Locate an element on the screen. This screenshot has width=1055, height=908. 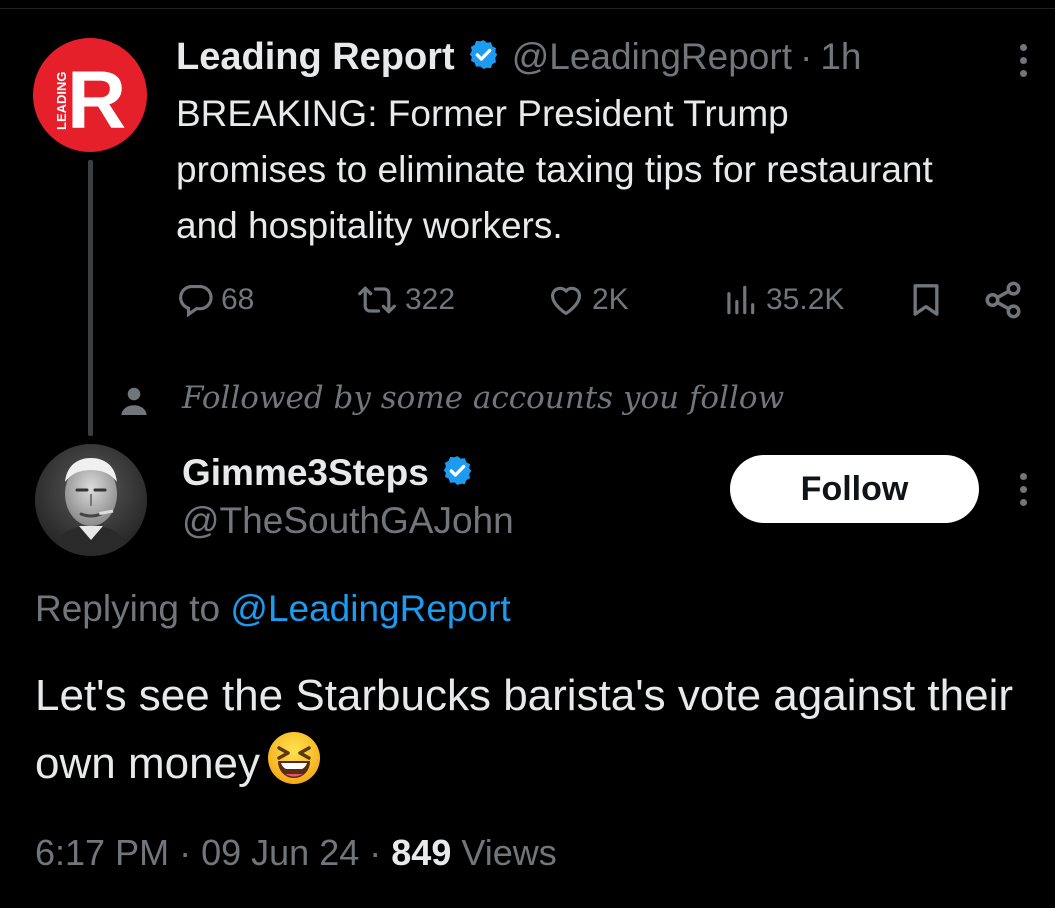
reply-count: 68 is located at coordinates (238, 299).